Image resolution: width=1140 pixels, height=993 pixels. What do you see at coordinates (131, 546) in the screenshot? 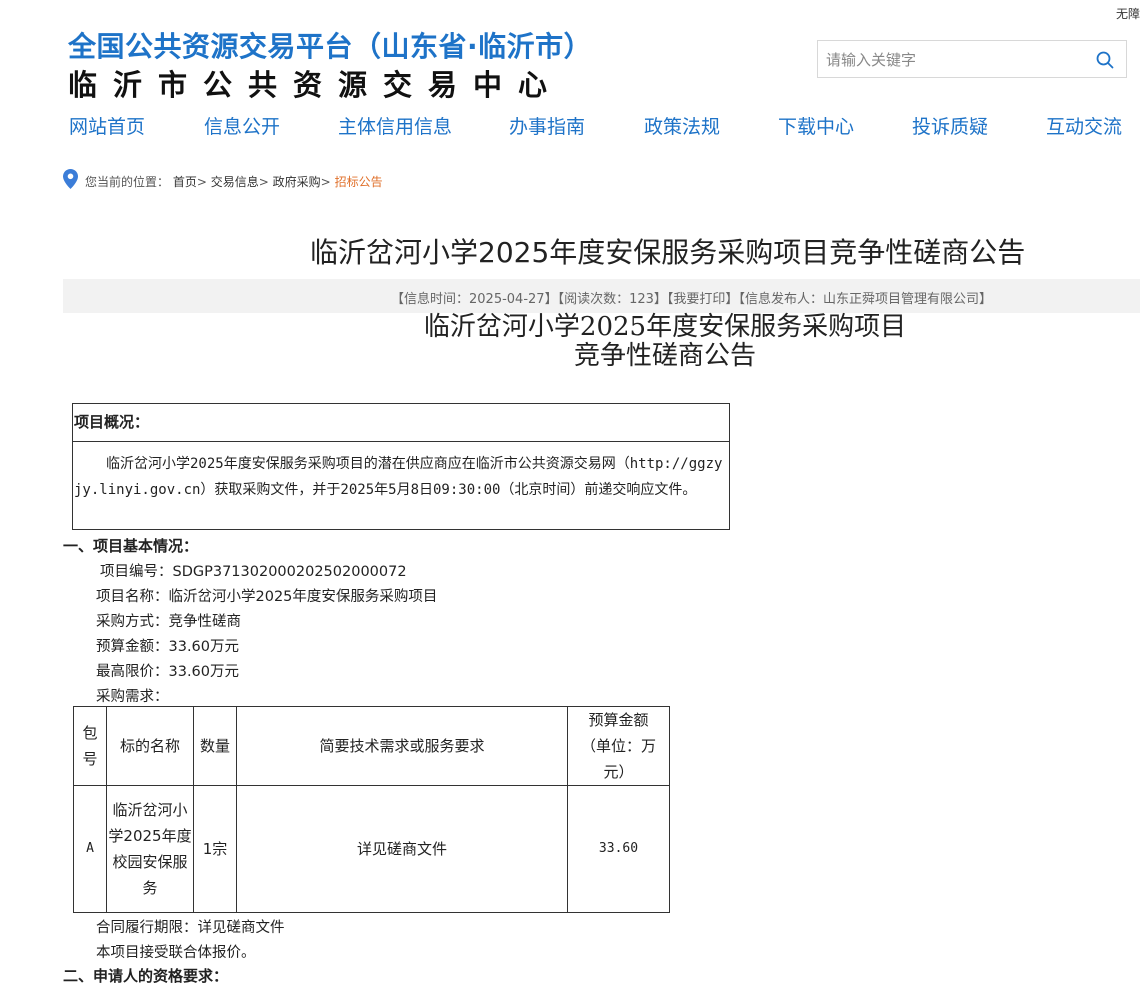
I see `section-heading: 一、项目基本情况：` at bounding box center [131, 546].